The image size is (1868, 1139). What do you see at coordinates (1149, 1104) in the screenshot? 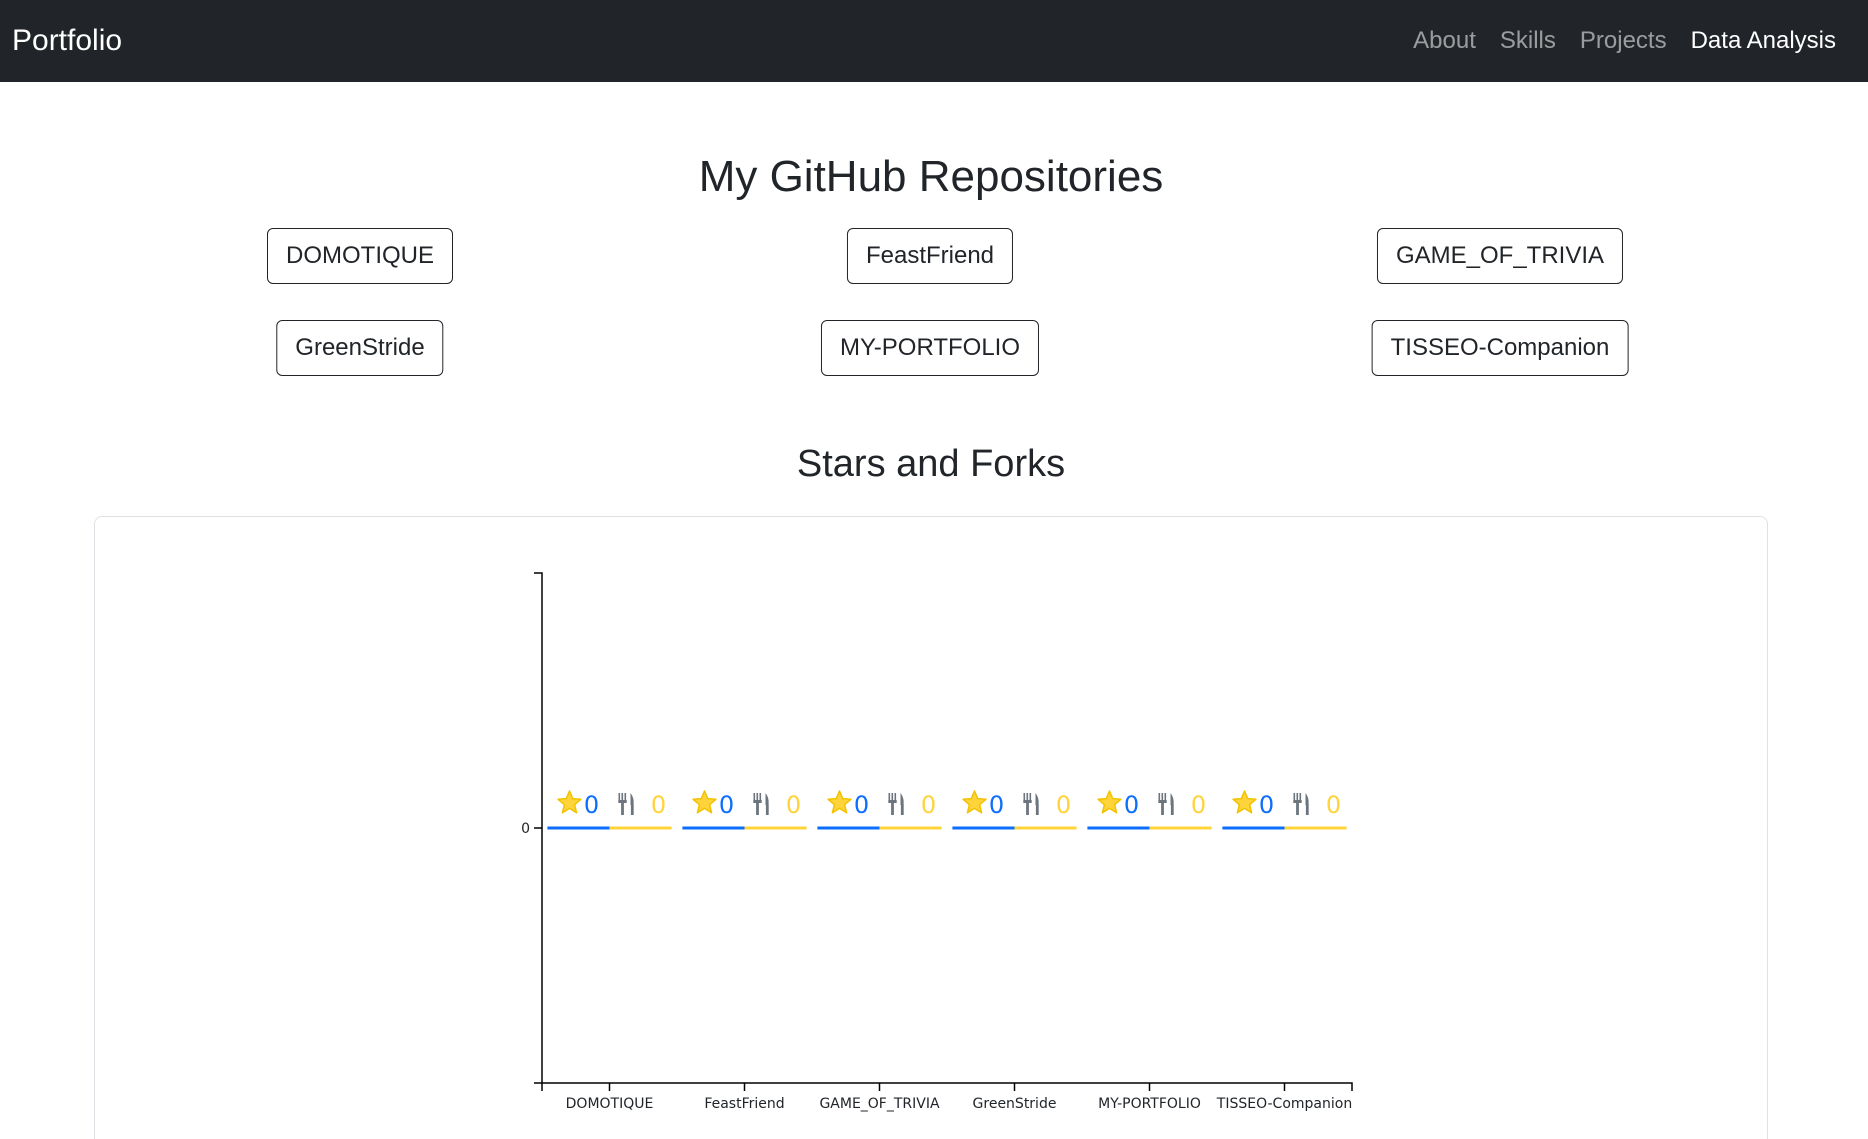
I see `x-tick-label: MY-PORTFOLIO` at bounding box center [1149, 1104].